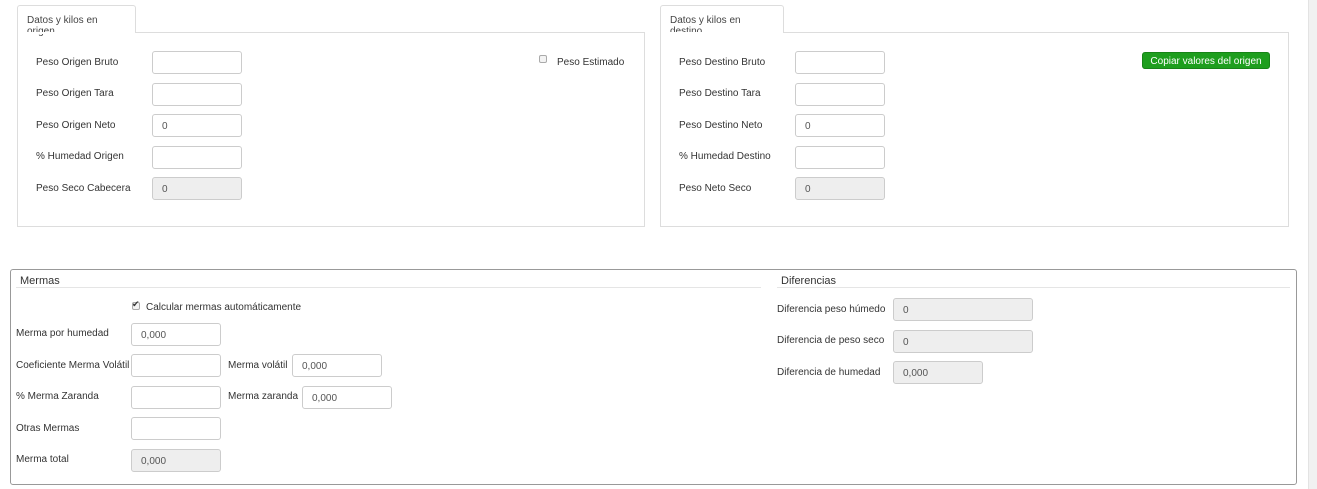  I want to click on origen-humedad-label: % Humedad Origen, so click(80, 156).